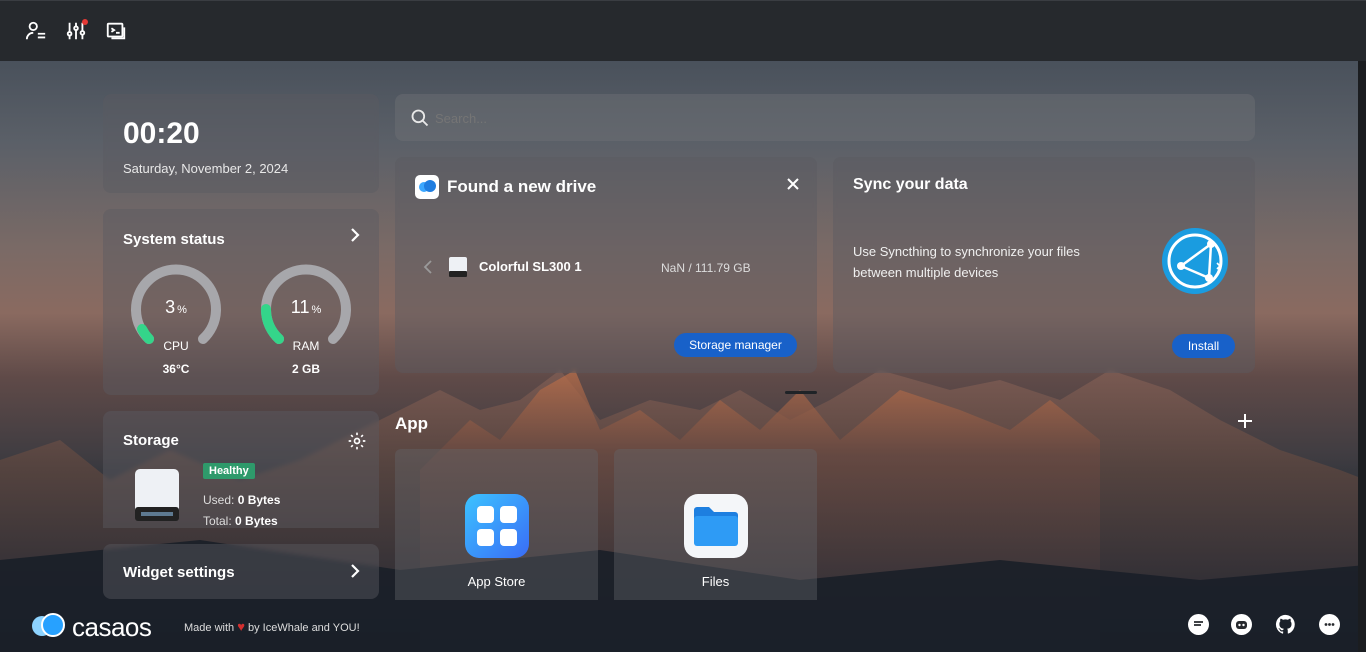  Describe the element at coordinates (176, 369) in the screenshot. I see `cpu-temp: 36°C` at that location.